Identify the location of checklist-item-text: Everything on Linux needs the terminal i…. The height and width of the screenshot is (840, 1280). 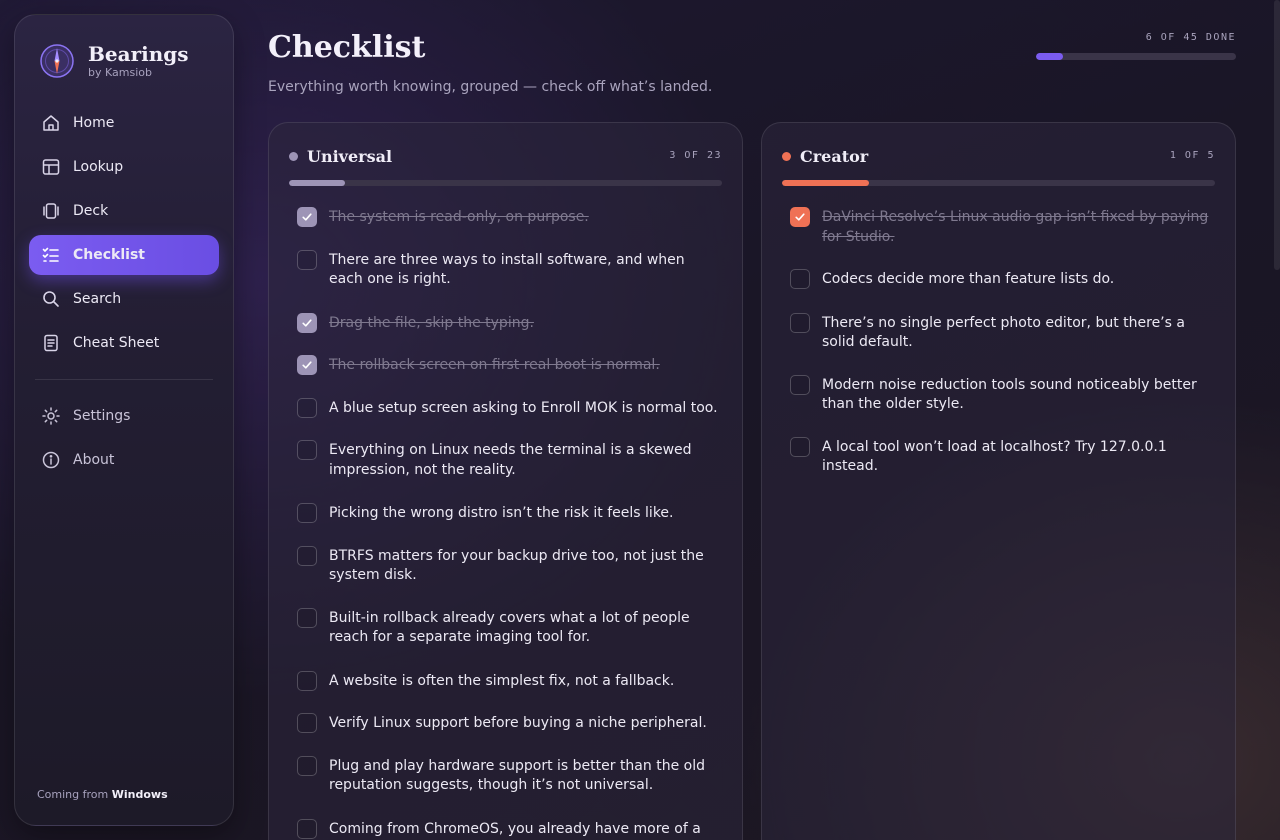
(510, 460).